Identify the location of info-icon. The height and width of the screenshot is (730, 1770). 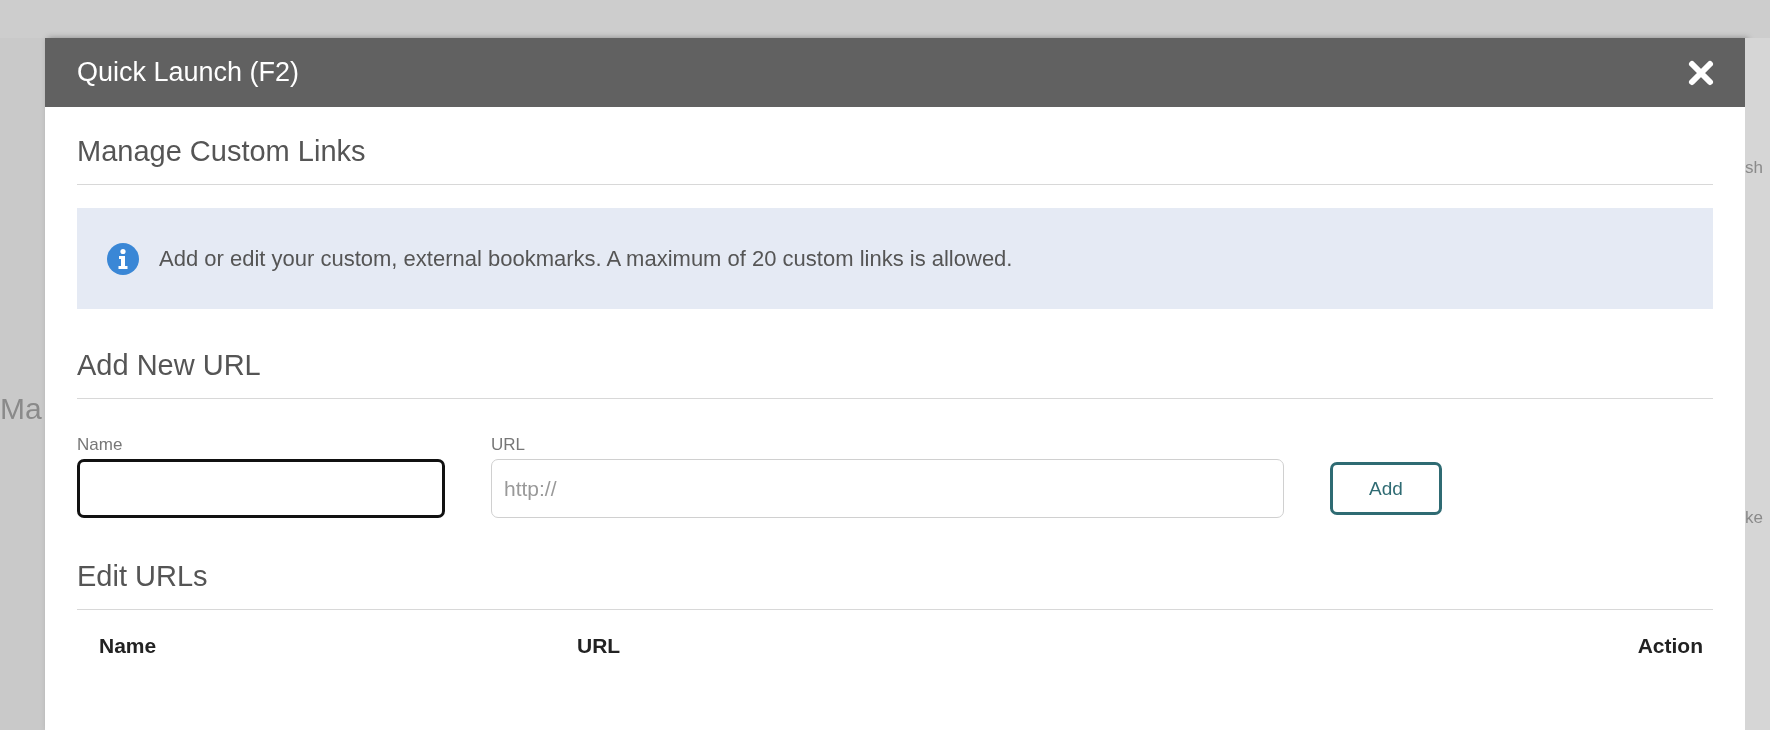
(123, 258).